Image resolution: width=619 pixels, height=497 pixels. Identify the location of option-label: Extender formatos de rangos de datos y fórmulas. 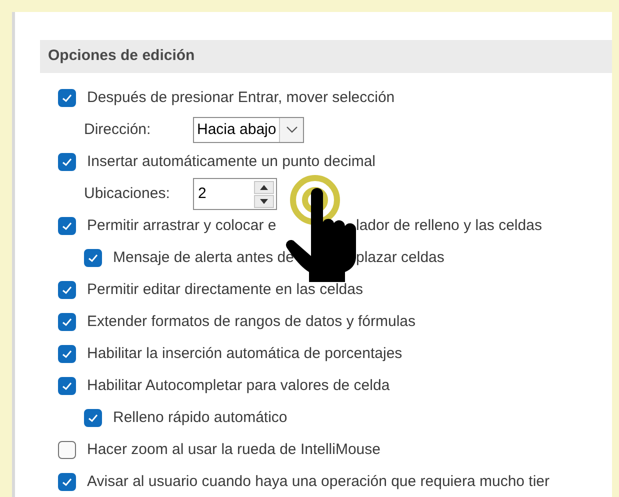
(251, 322).